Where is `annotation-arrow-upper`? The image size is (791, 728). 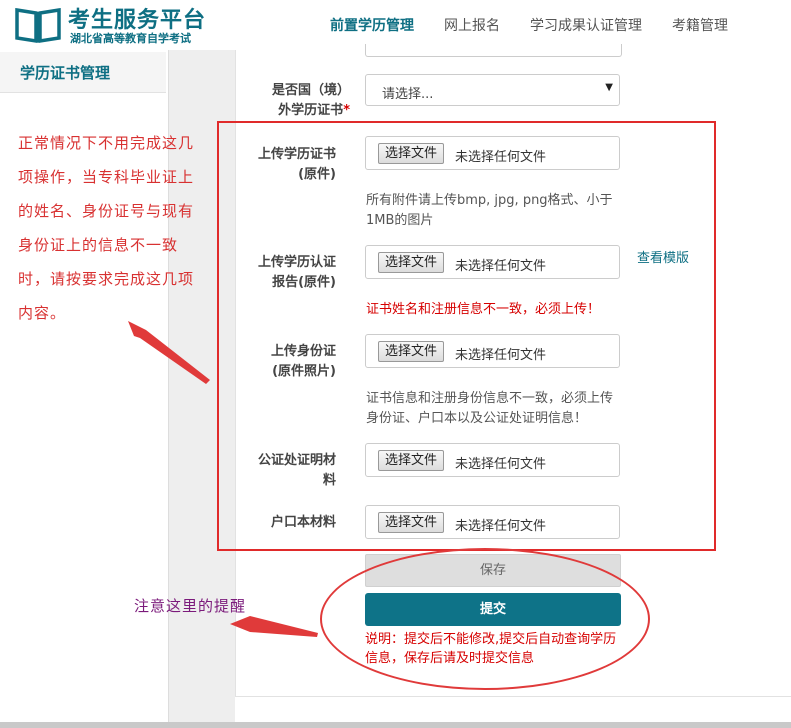 annotation-arrow-upper is located at coordinates (169, 352).